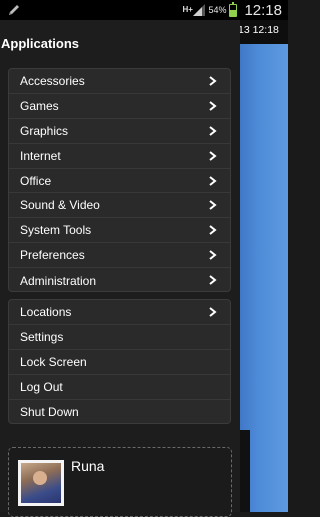 The width and height of the screenshot is (320, 517). What do you see at coordinates (39, 105) in the screenshot?
I see `menu-item-label: Games` at bounding box center [39, 105].